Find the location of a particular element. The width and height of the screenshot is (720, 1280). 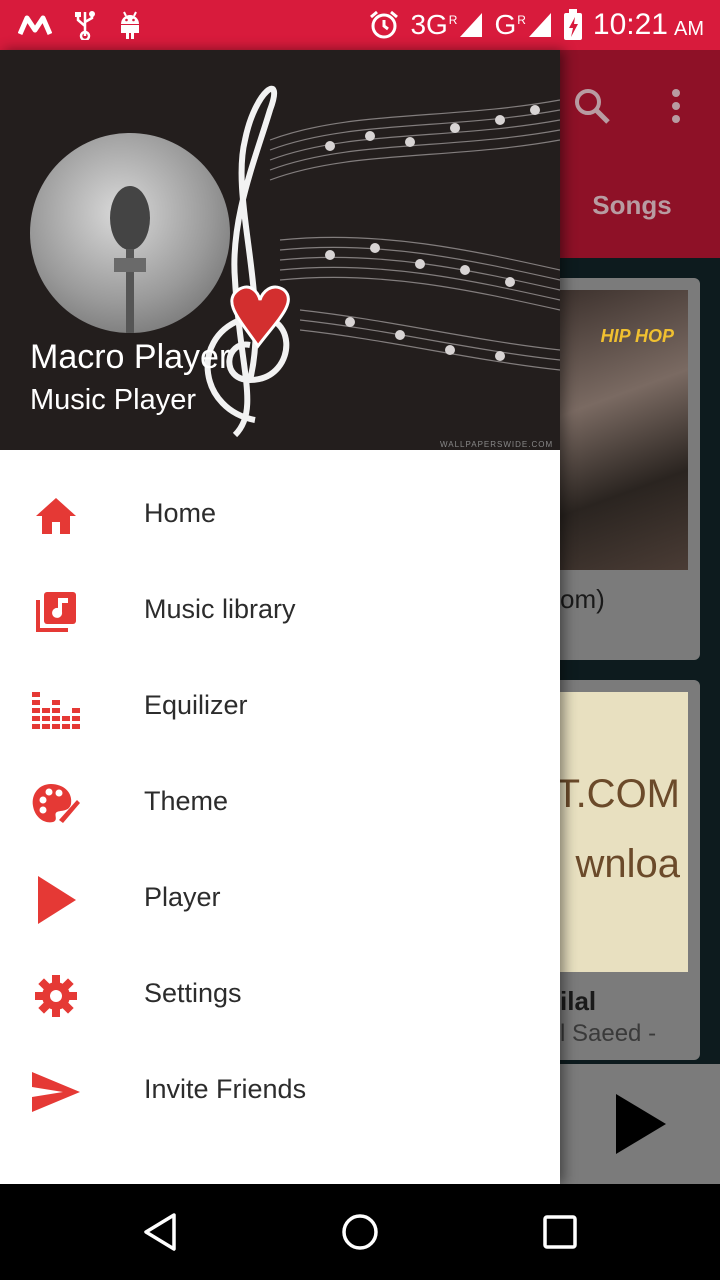

signal-3g: 3G R is located at coordinates (447, 25).